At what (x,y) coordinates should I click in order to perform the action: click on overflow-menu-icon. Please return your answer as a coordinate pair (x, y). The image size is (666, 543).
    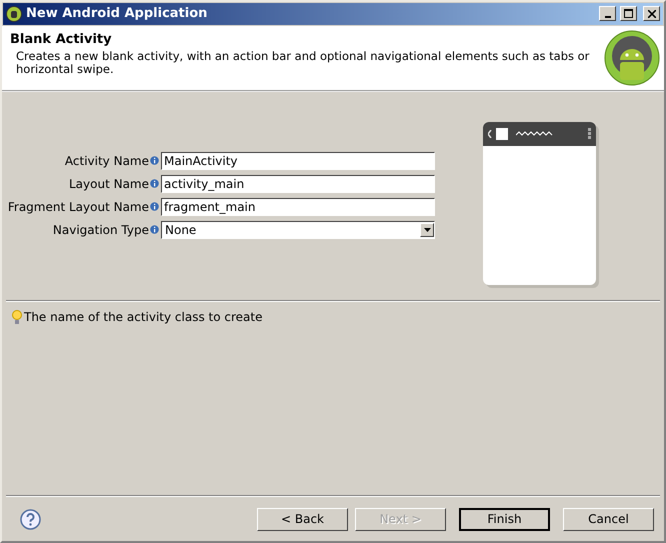
    Looking at the image, I should click on (589, 134).